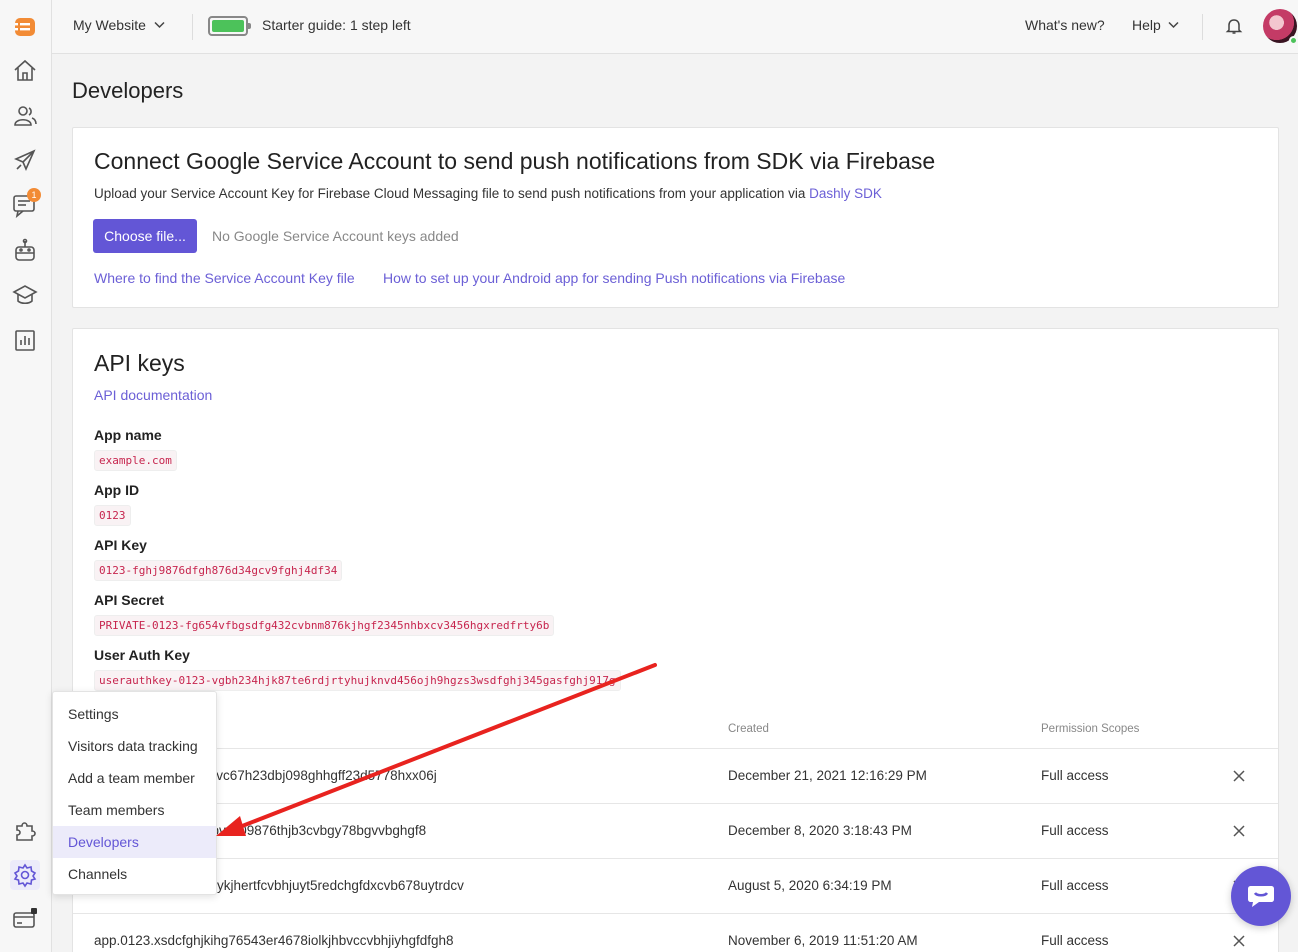  What do you see at coordinates (135, 460) in the screenshot?
I see `app-name-value: example.com` at bounding box center [135, 460].